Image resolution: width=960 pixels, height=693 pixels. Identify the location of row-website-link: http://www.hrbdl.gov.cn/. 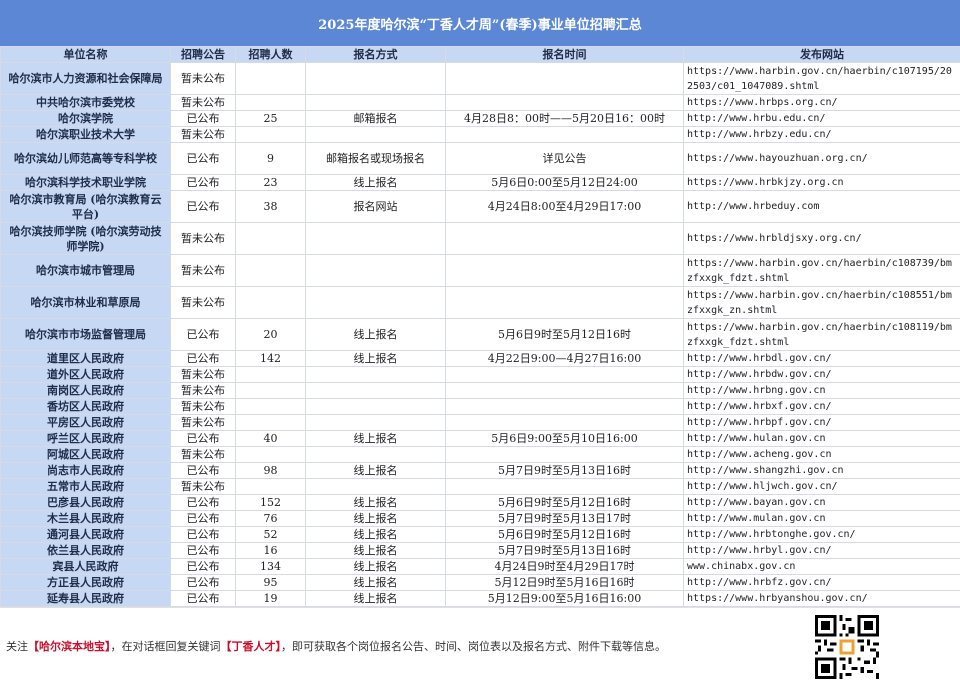
(822, 359).